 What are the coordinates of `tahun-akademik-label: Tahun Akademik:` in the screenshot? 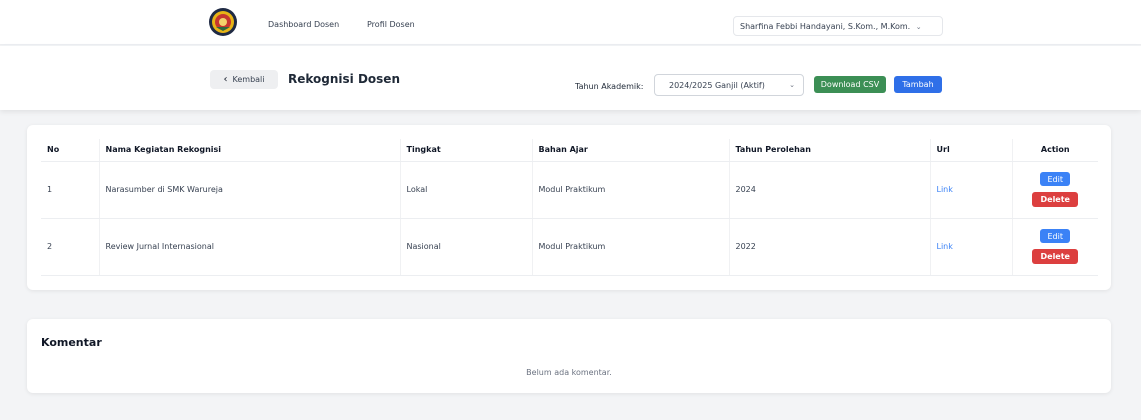 It's located at (609, 86).